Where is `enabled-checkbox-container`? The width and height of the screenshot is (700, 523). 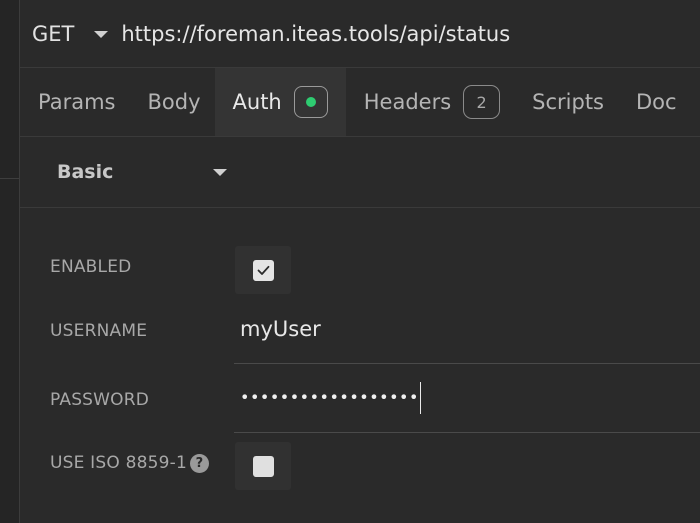
enabled-checkbox-container is located at coordinates (263, 270).